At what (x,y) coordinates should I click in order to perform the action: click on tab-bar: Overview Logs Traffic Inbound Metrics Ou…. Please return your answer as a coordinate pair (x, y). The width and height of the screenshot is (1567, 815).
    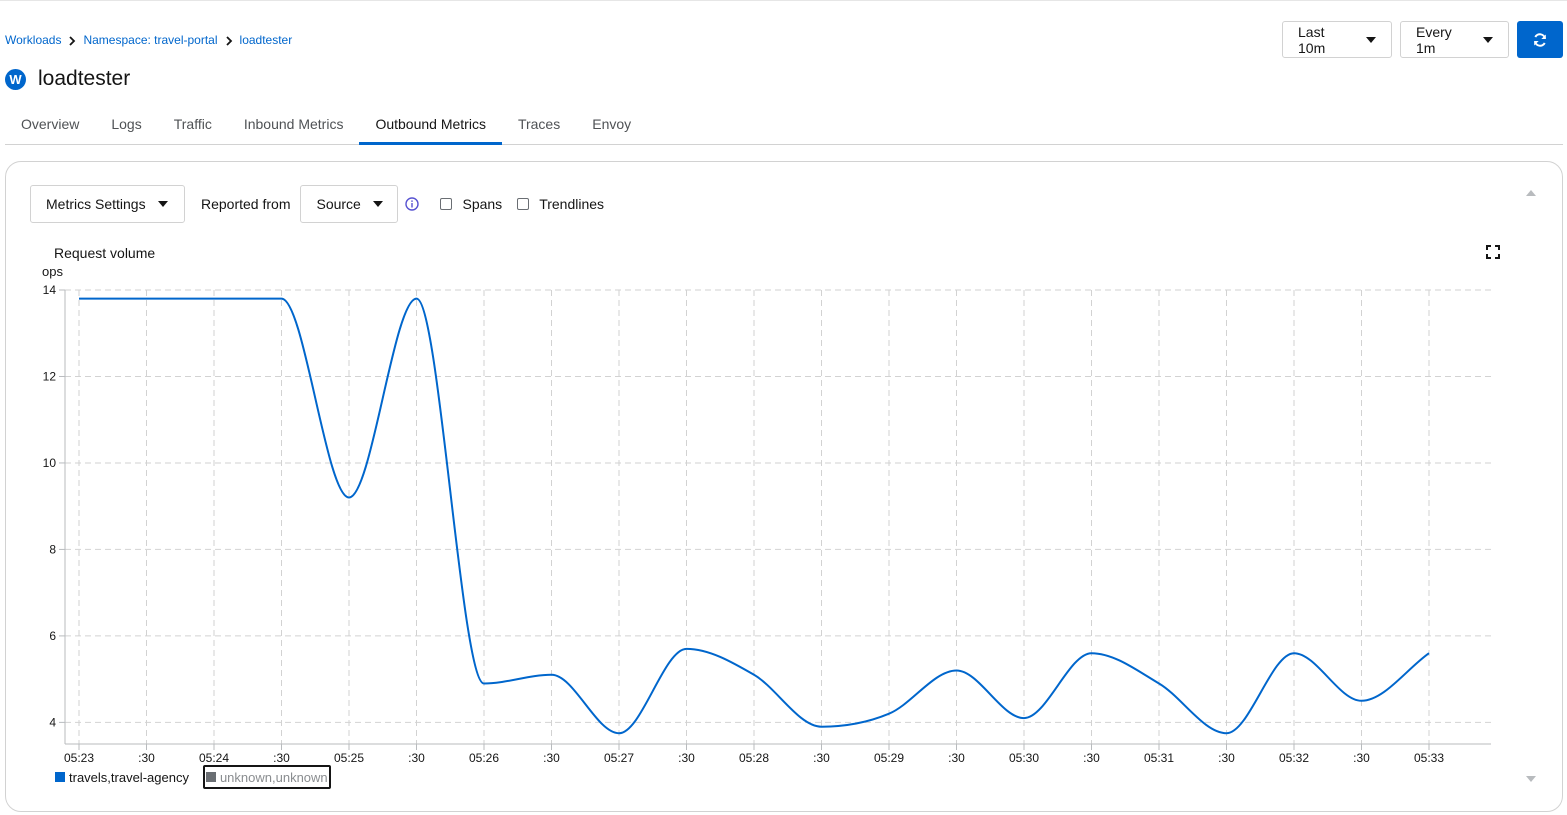
    Looking at the image, I should click on (784, 124).